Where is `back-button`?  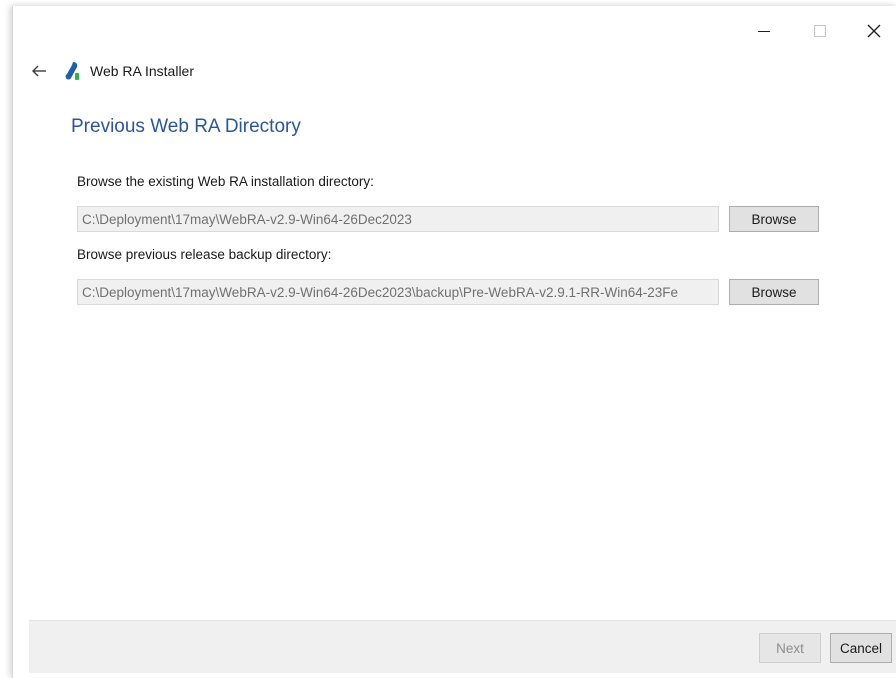
back-button is located at coordinates (39, 71).